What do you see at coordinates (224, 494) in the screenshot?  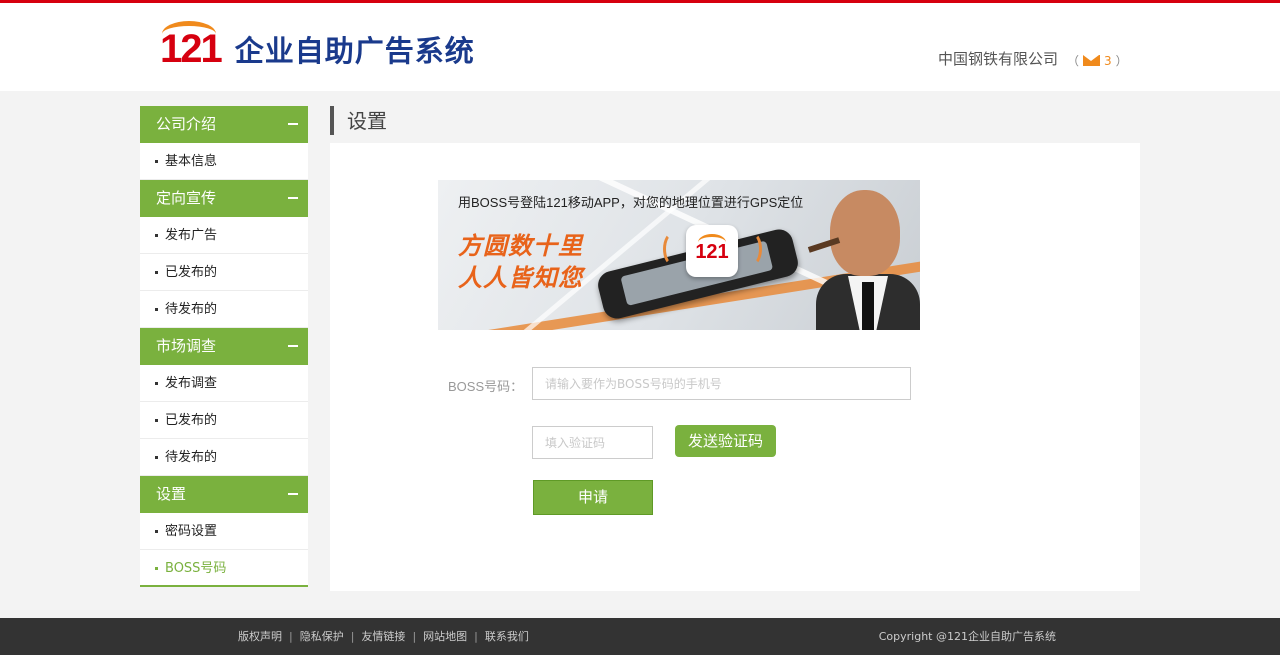 I see `sidebar-group-settings: 设置` at bounding box center [224, 494].